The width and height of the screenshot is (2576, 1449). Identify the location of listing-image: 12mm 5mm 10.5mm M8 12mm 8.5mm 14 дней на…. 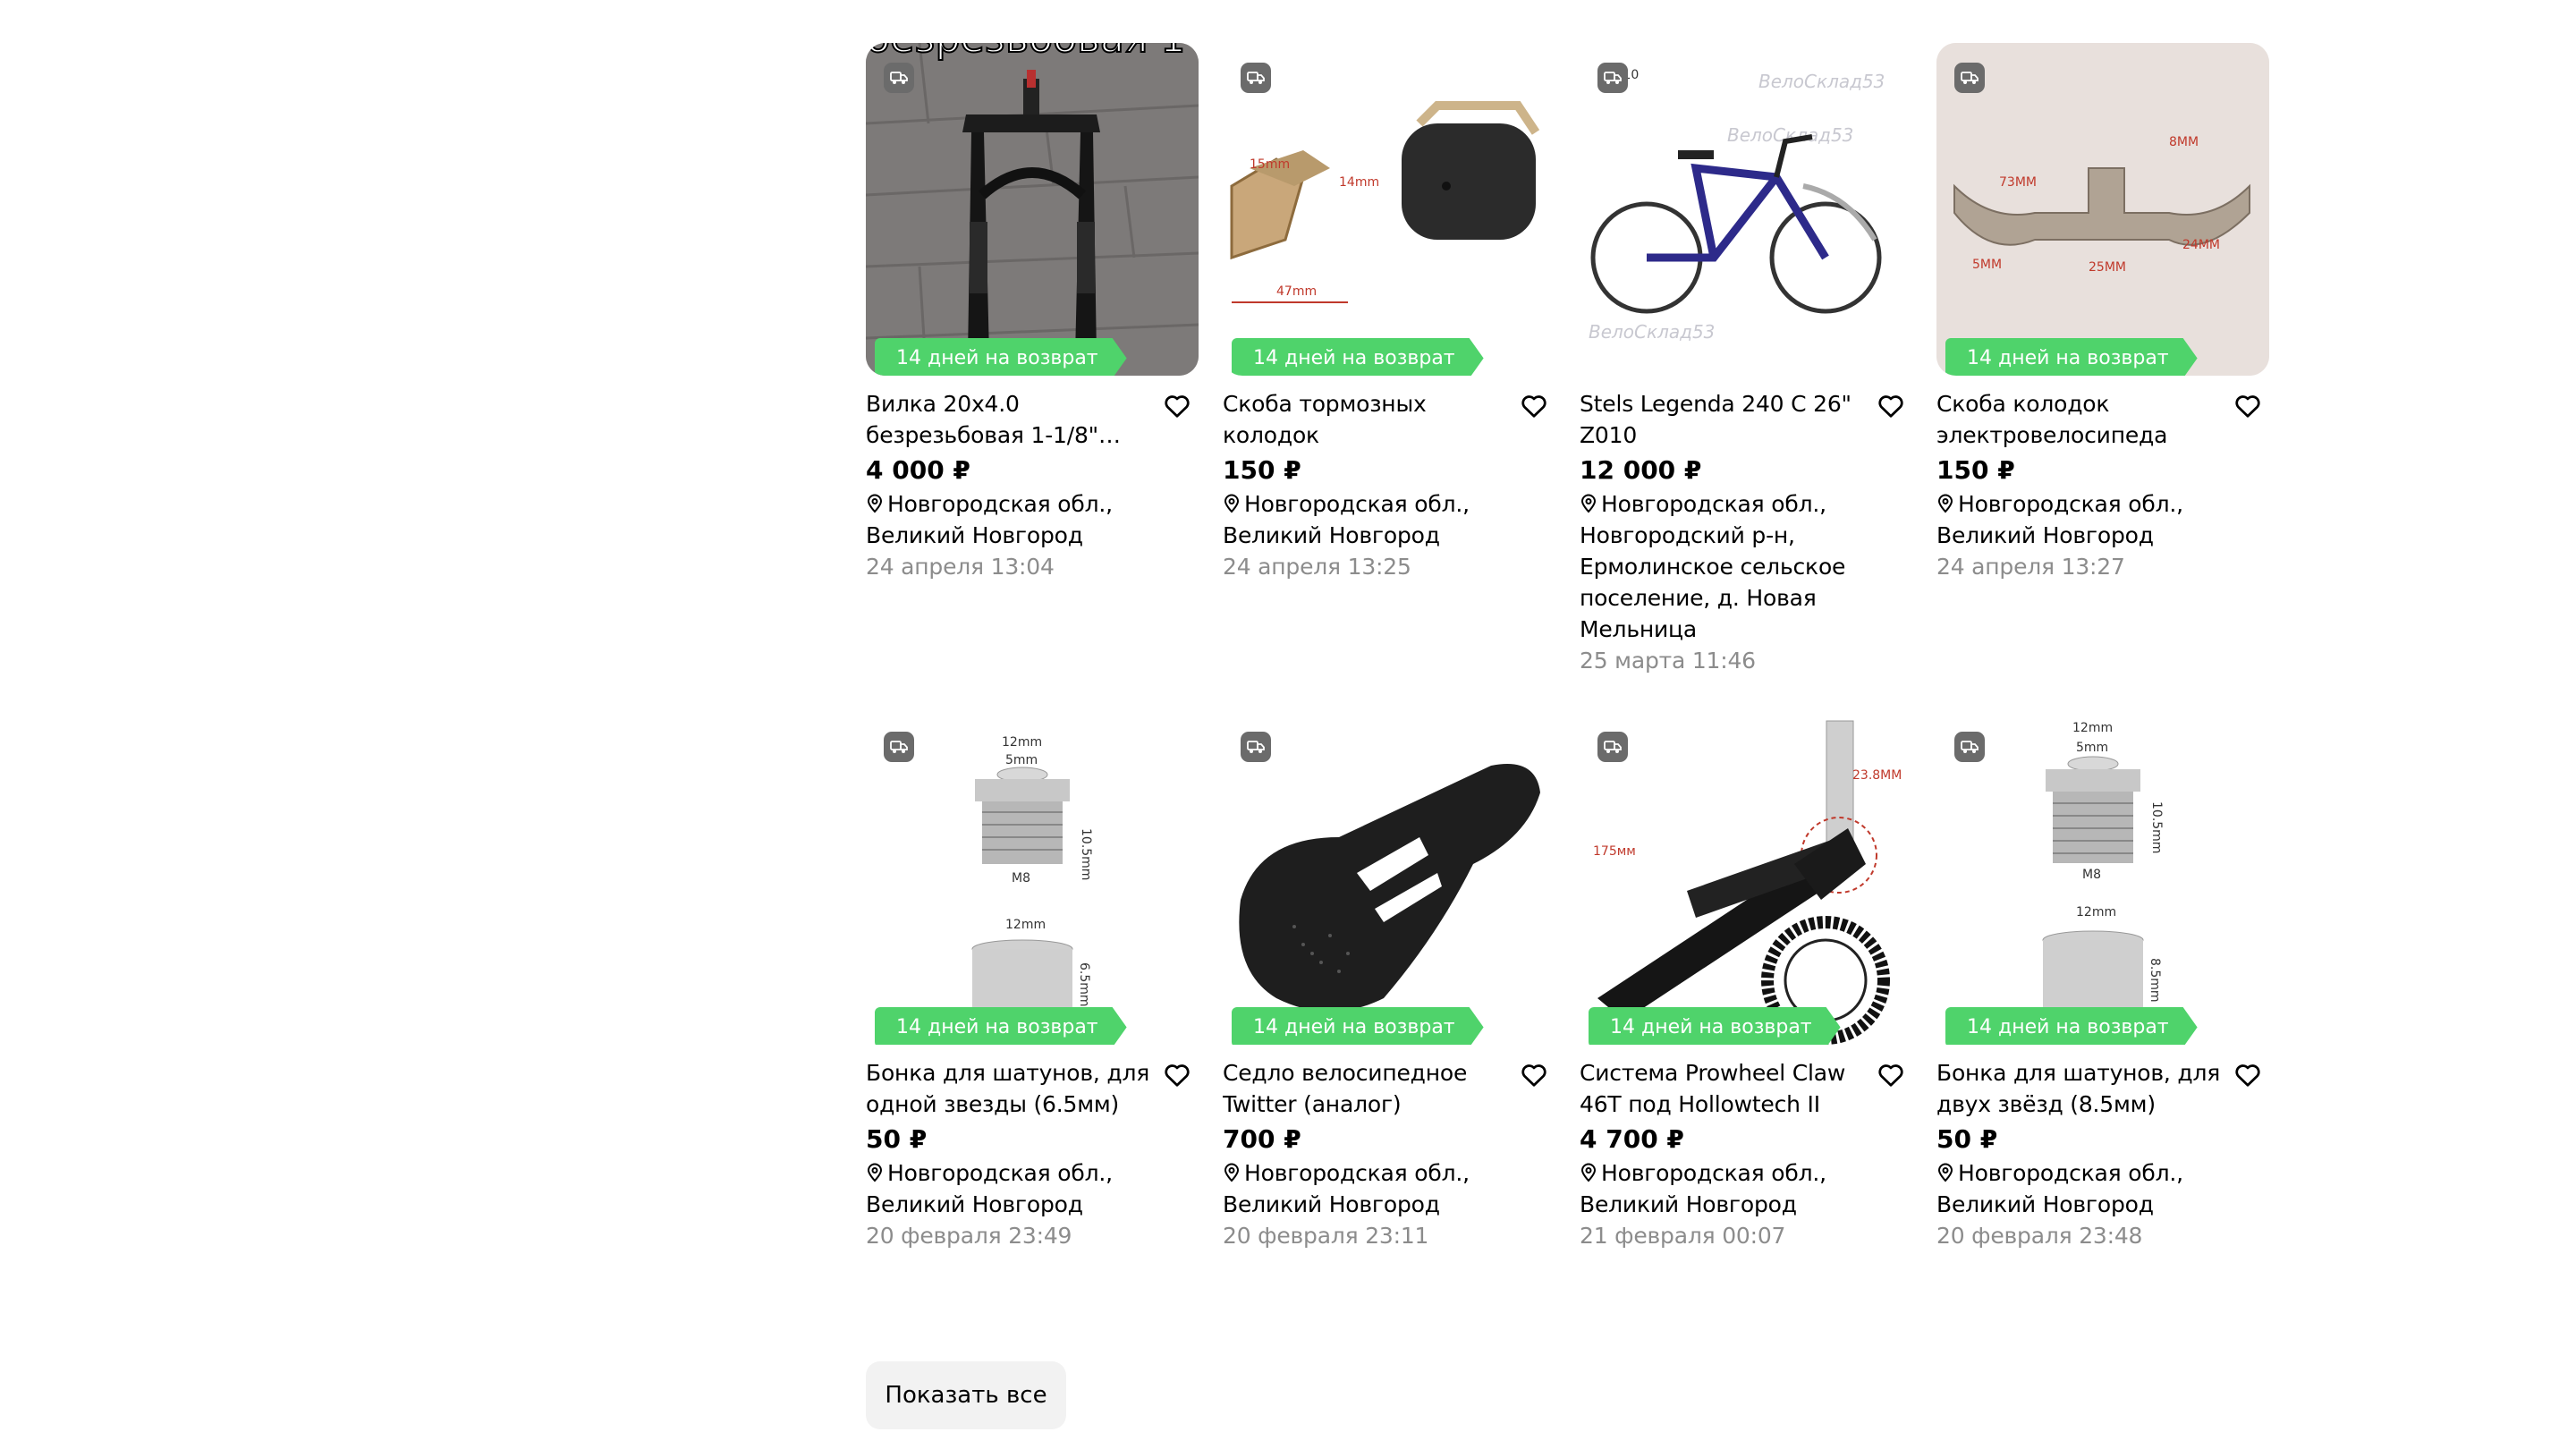
(2102, 878).